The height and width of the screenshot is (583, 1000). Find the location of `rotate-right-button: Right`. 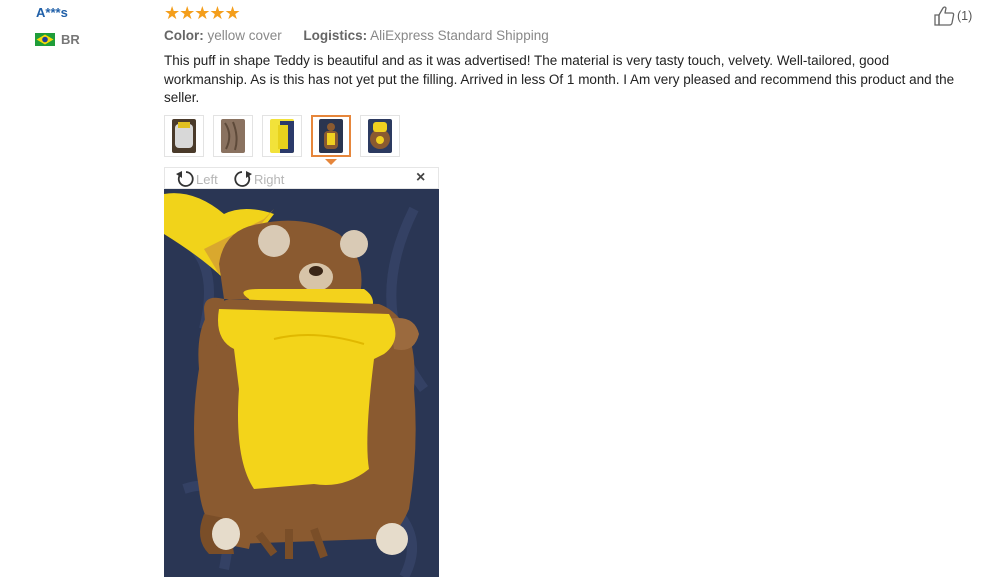

rotate-right-button: Right is located at coordinates (258, 179).